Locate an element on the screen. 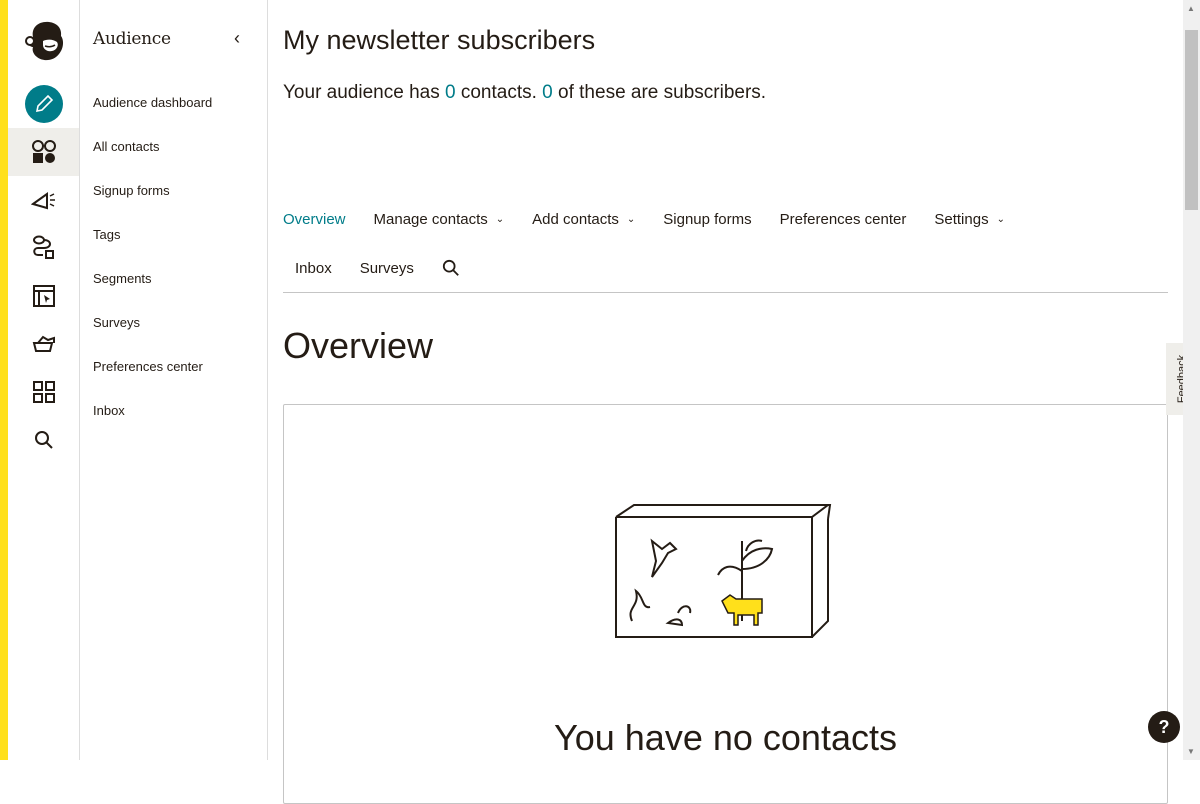 This screenshot has width=1200, height=804. subnav-item-surveys: Surveys is located at coordinates (116, 322).